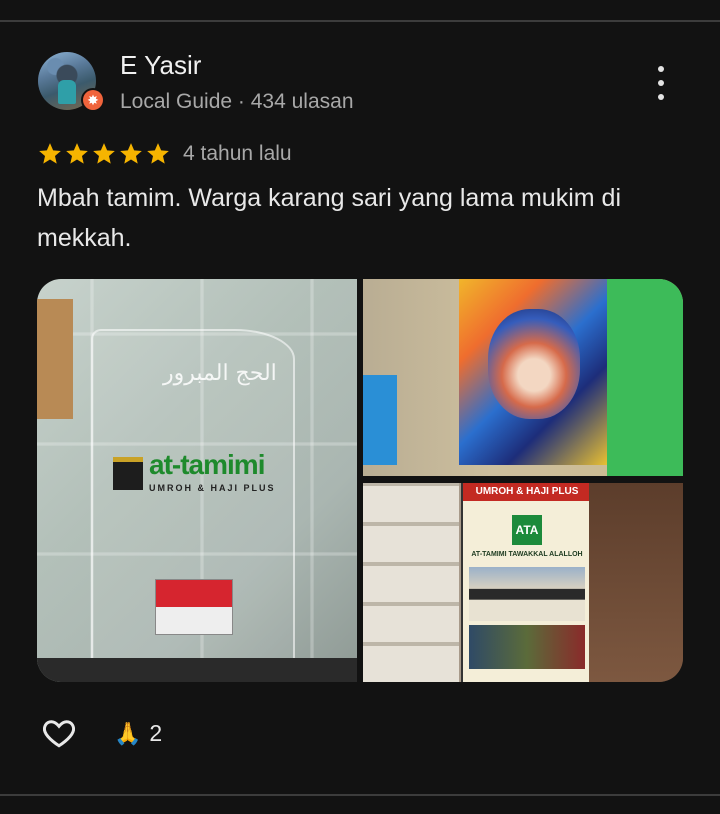 The width and height of the screenshot is (720, 814). I want to click on indonesia-flag-icon, so click(194, 607).